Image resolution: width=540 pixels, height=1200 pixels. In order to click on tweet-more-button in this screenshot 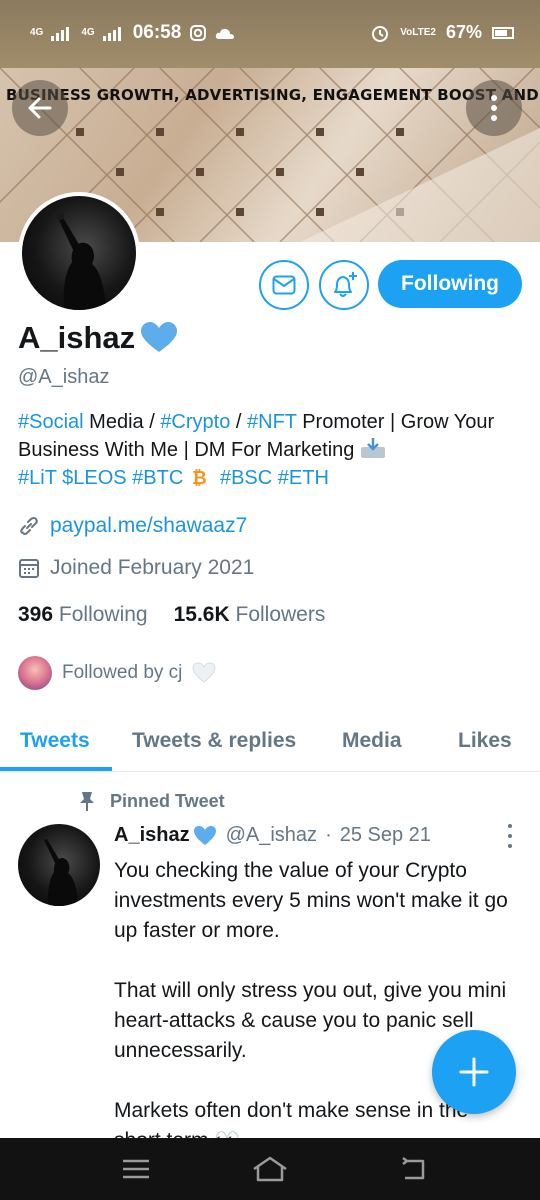, I will do `click(510, 836)`.